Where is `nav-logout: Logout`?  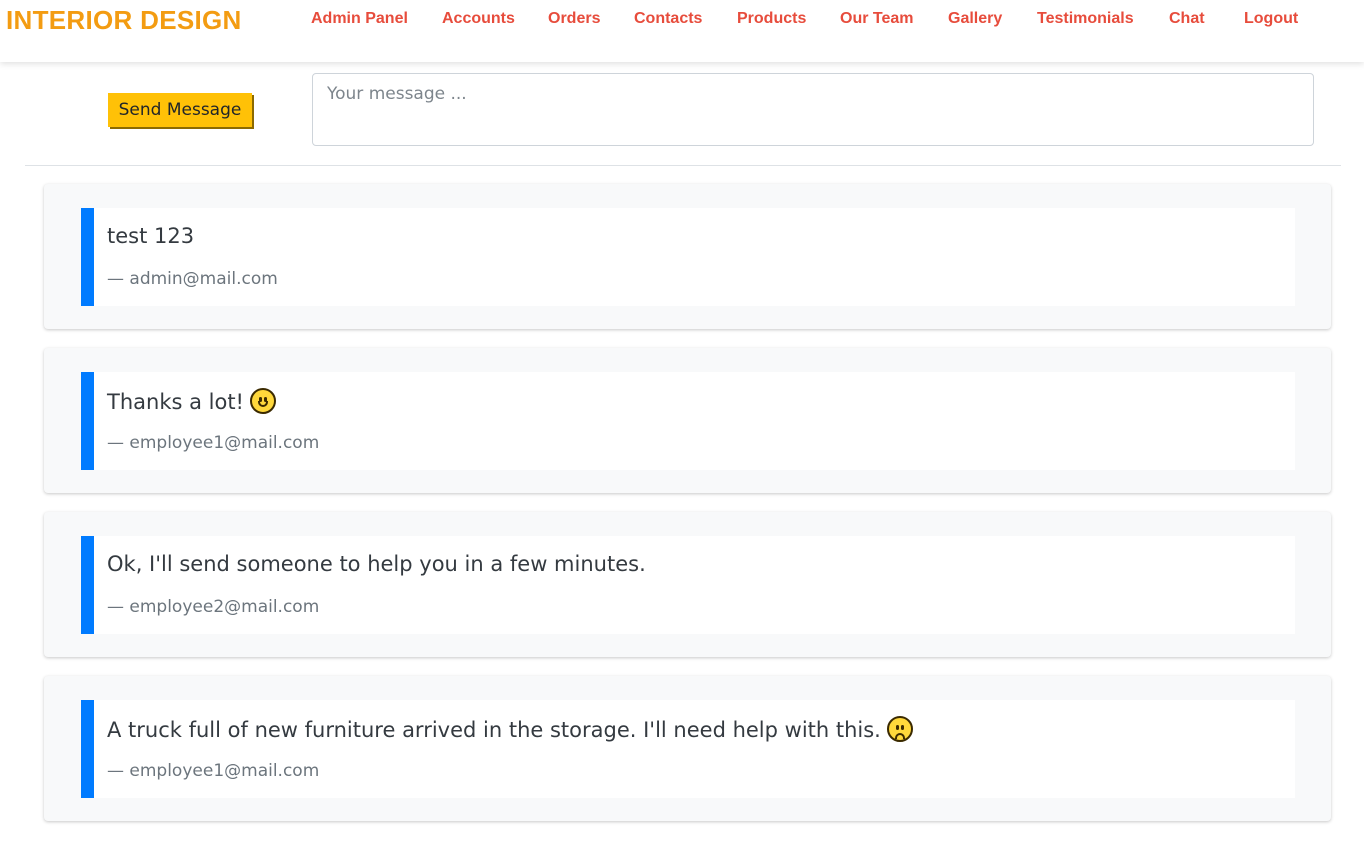 nav-logout: Logout is located at coordinates (1271, 19).